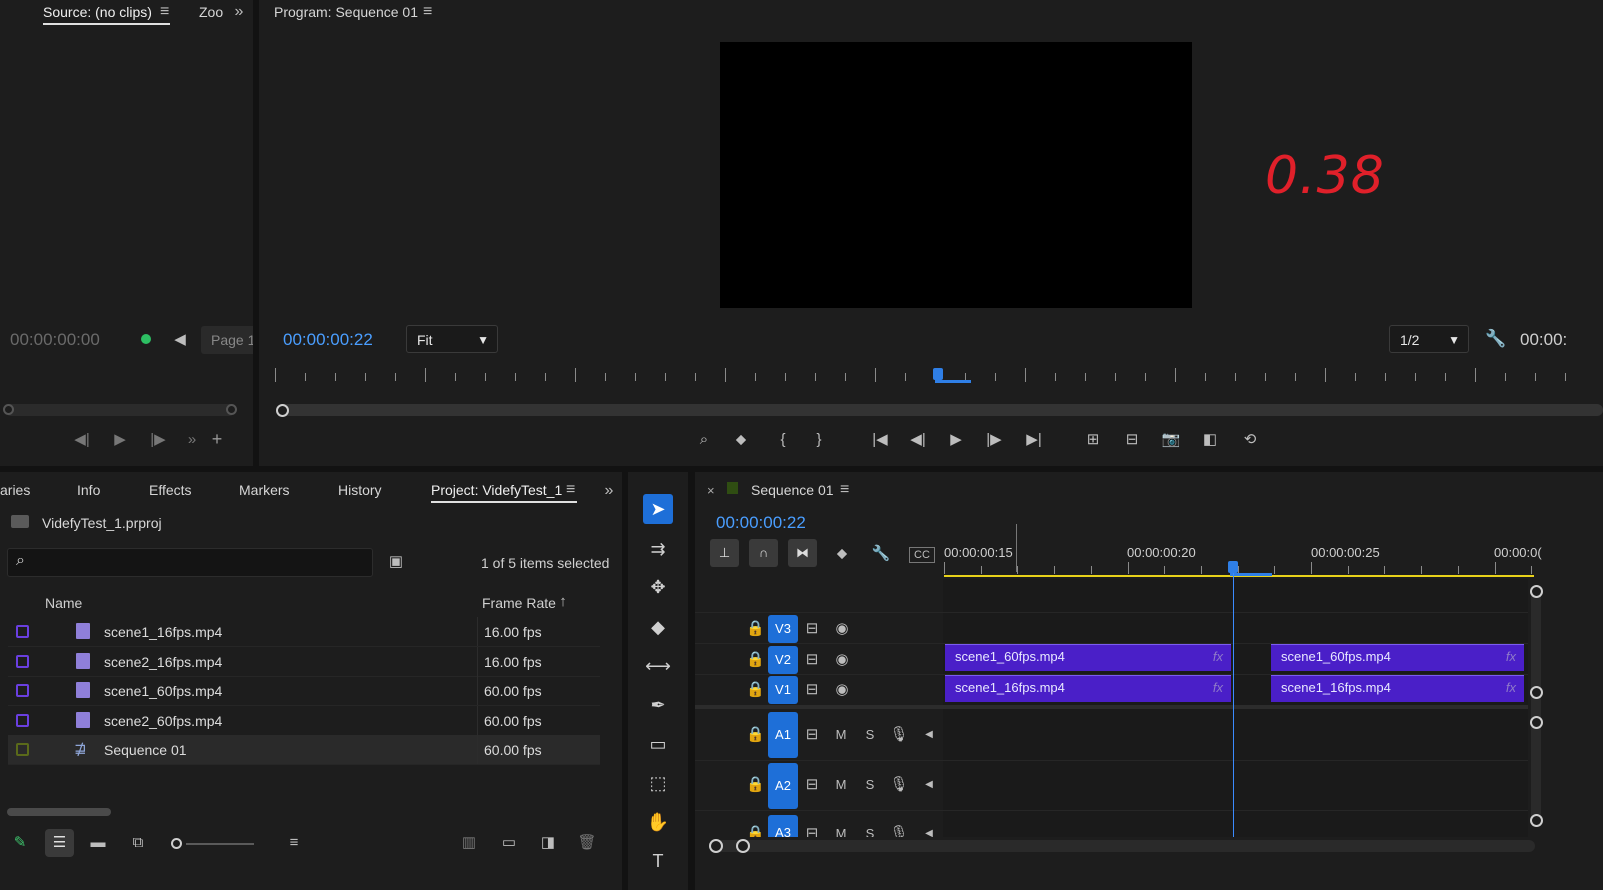  Describe the element at coordinates (304, 750) in the screenshot. I see `list-item-selected: ⋣ Sequence 01 60.00 fps` at that location.